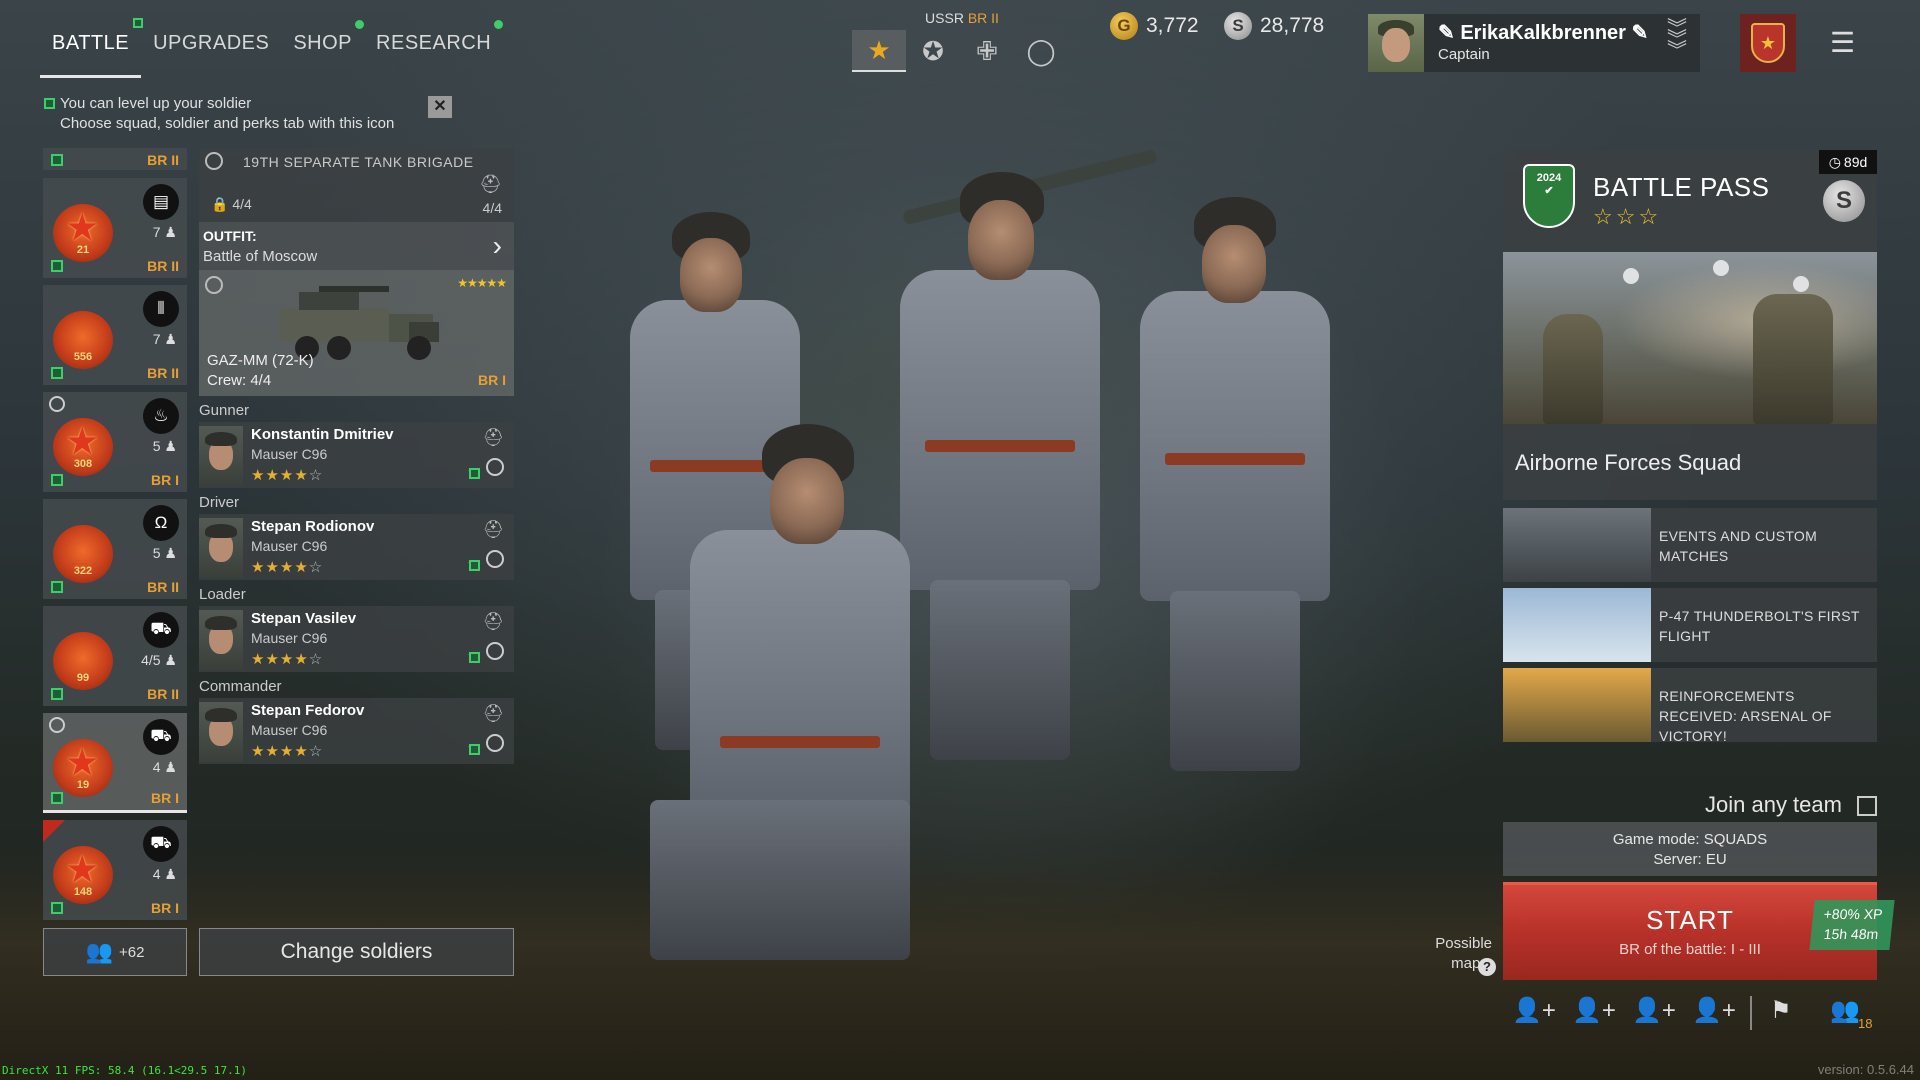  I want to click on squad-card: 21 ▤ 7 ♟ BR II, so click(115, 228).